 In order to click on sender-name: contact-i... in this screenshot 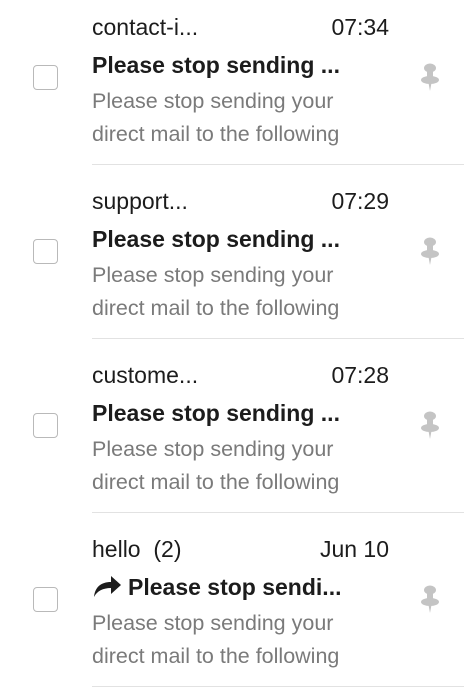, I will do `click(145, 27)`.